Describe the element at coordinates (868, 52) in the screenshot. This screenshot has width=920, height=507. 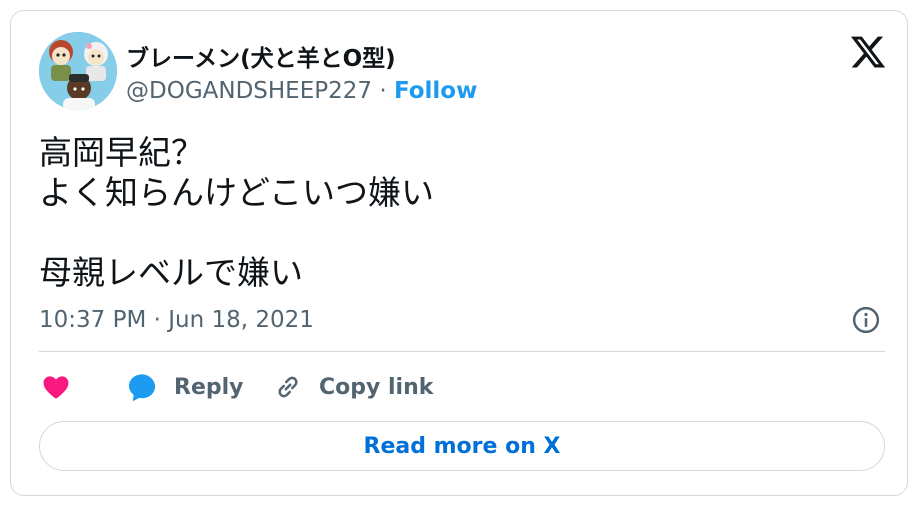
I see `x-logo-icon` at that location.